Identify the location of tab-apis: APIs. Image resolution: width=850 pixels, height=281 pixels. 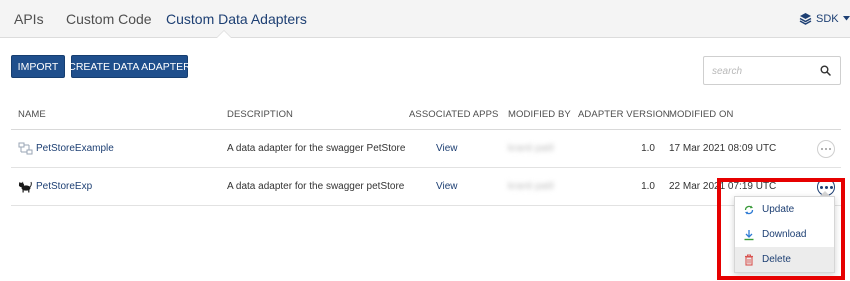
(29, 19).